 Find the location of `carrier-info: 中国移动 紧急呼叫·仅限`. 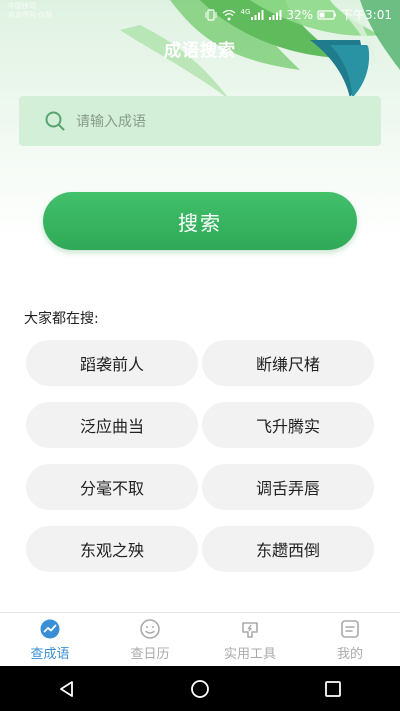

carrier-info: 中国移动 紧急呼叫·仅限 is located at coordinates (30, 11).